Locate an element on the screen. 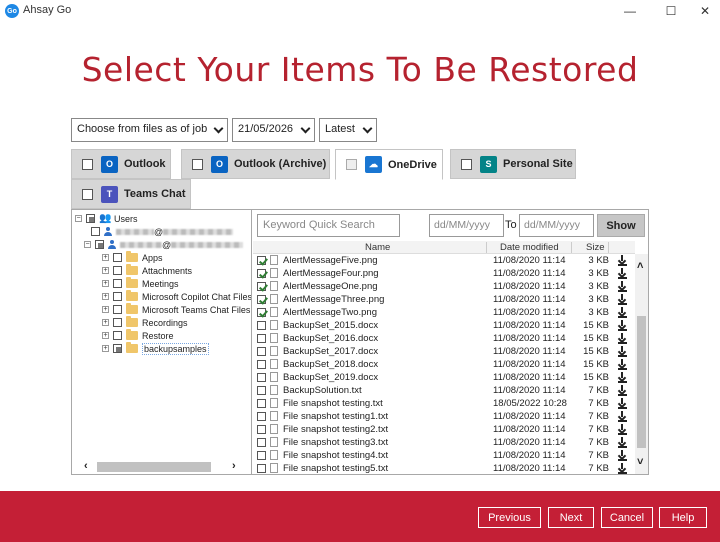 The width and height of the screenshot is (720, 542). job-date-select: 21/05/2026 is located at coordinates (273, 130).